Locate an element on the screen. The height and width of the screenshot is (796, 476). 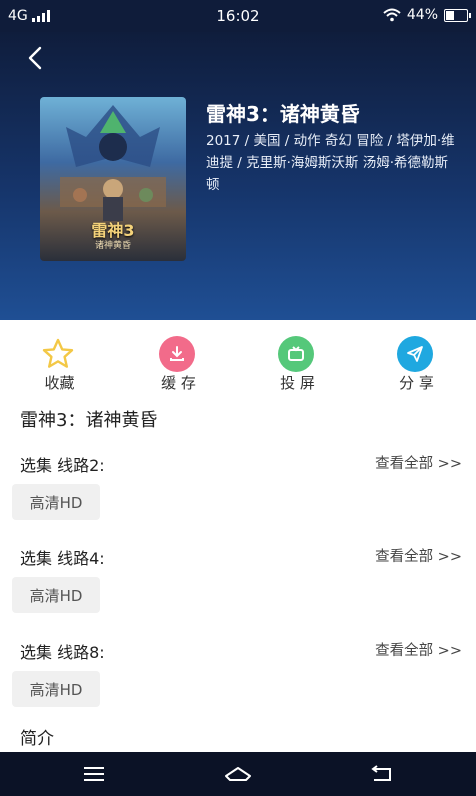
status-bar: 4G 16:02 44% is located at coordinates (238, 16).